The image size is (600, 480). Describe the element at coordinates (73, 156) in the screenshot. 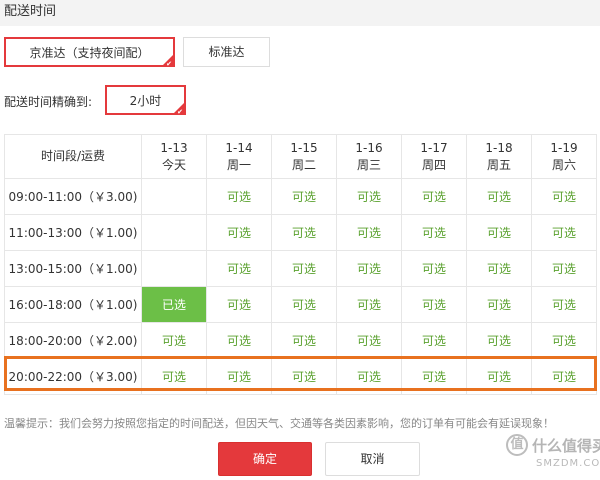

I see `corner-header: 时间段/运费` at that location.